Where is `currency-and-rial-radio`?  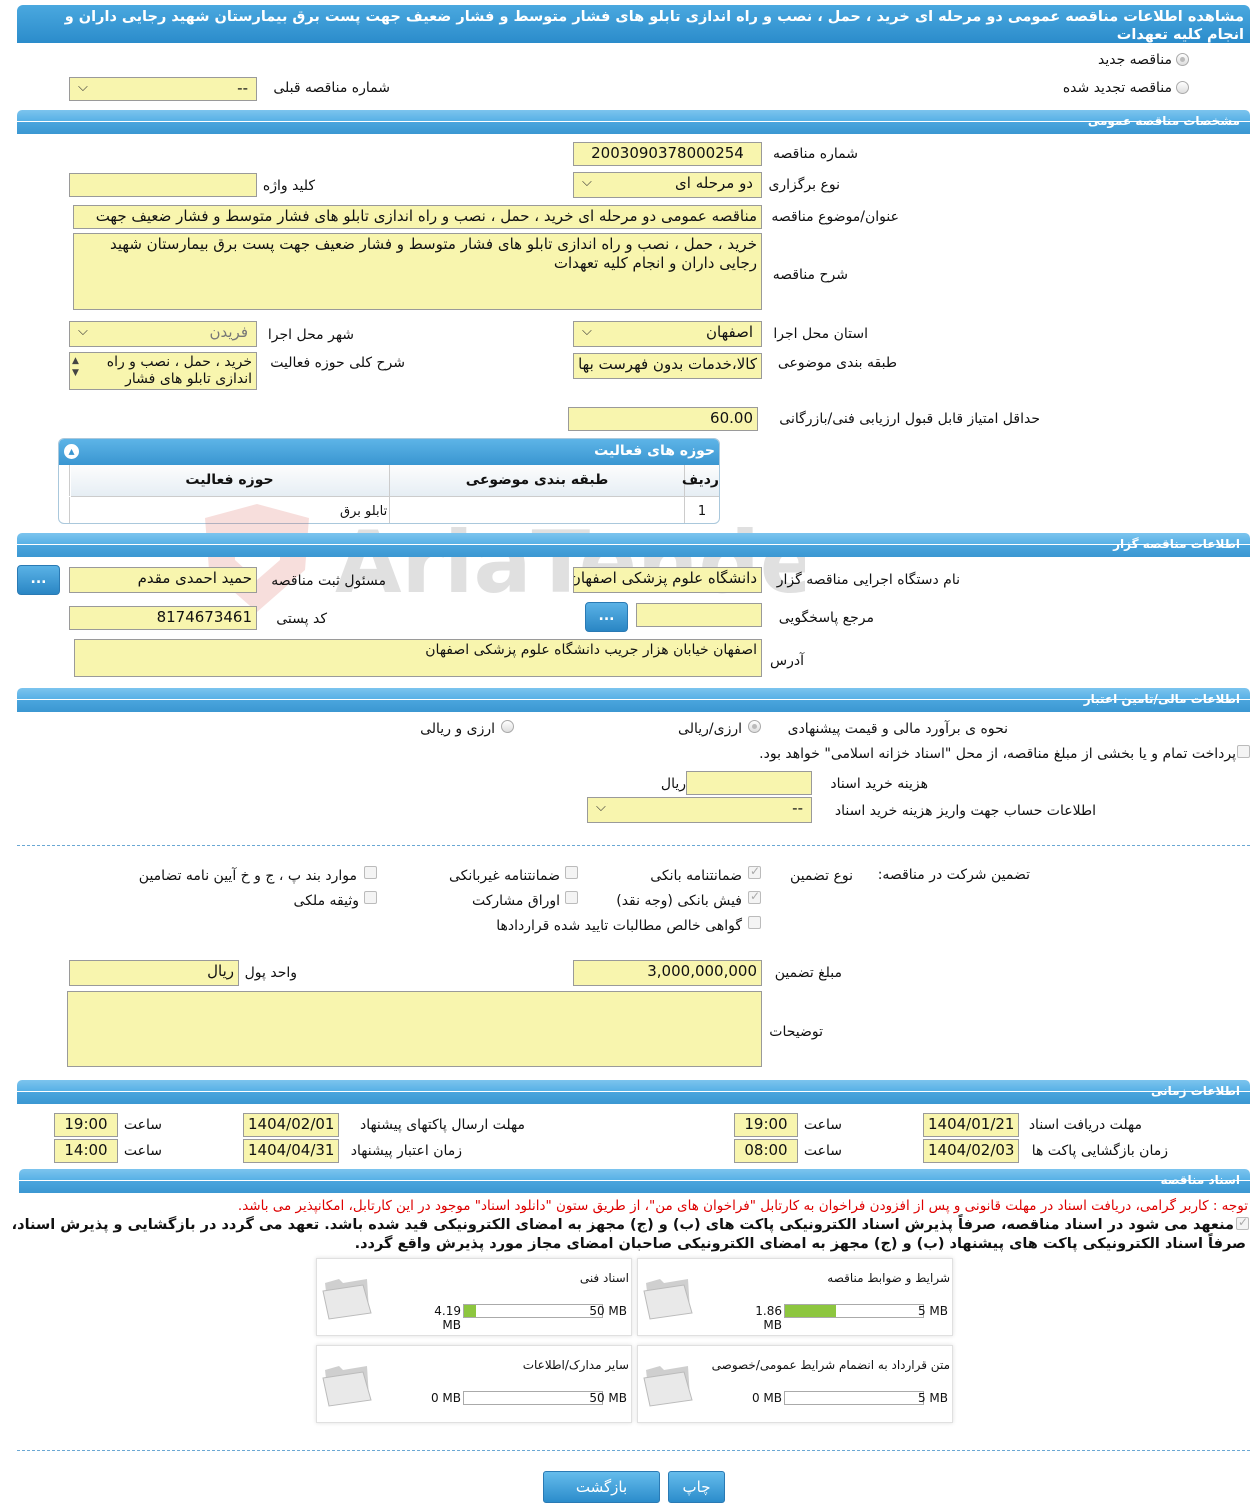 currency-and-rial-radio is located at coordinates (507, 726).